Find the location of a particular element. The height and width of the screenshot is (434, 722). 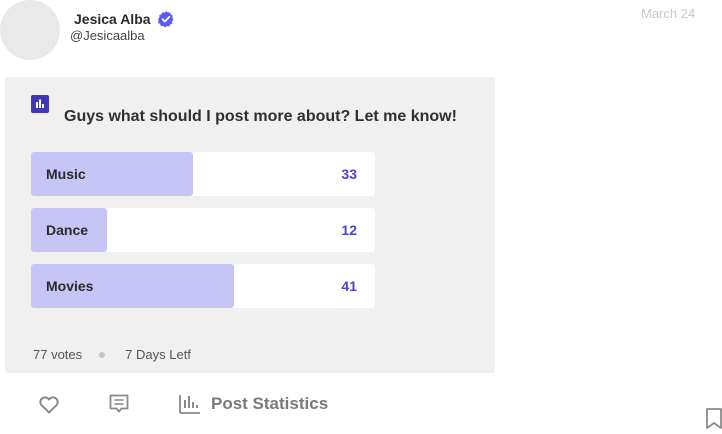

poll-option-votes: 33 is located at coordinates (349, 174).